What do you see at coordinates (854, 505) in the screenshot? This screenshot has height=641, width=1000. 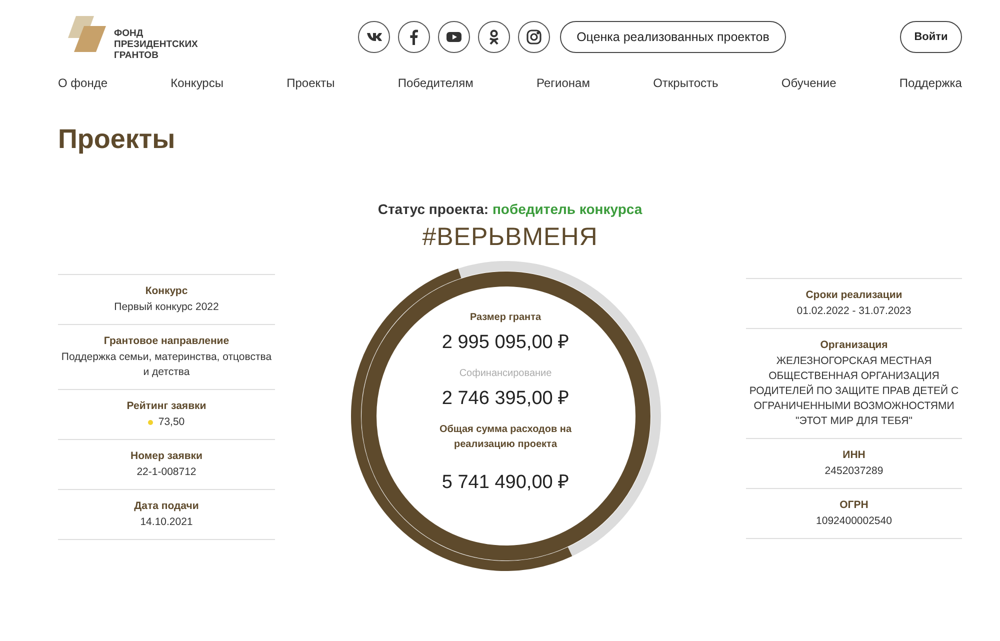 I see `info-label: ОГРН` at bounding box center [854, 505].